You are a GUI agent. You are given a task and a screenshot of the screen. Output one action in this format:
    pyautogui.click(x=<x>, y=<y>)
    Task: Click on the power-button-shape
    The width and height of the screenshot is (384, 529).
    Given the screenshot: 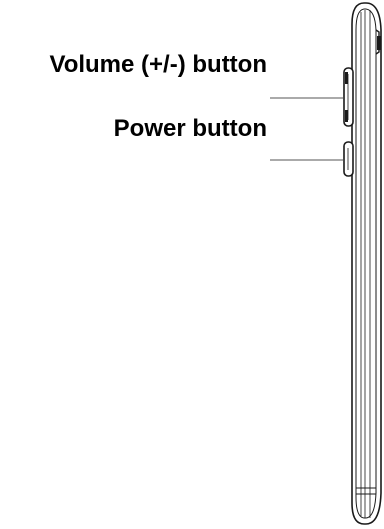 What is the action you would take?
    pyautogui.click(x=348, y=159)
    